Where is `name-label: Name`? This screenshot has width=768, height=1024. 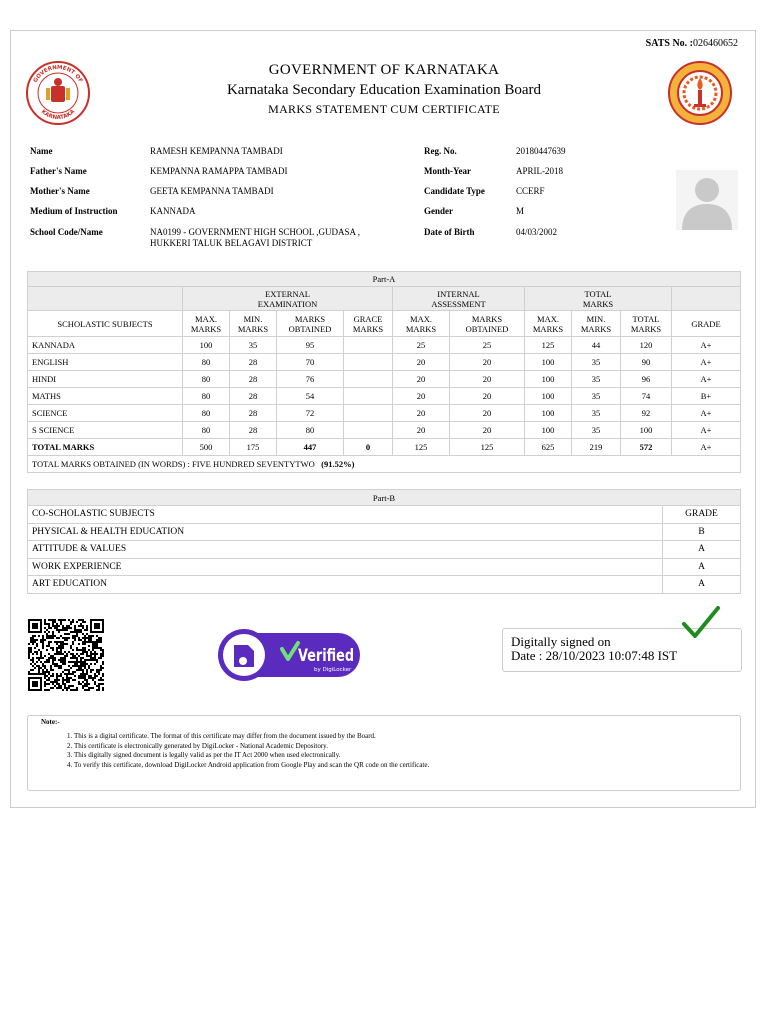 name-label: Name is located at coordinates (41, 151).